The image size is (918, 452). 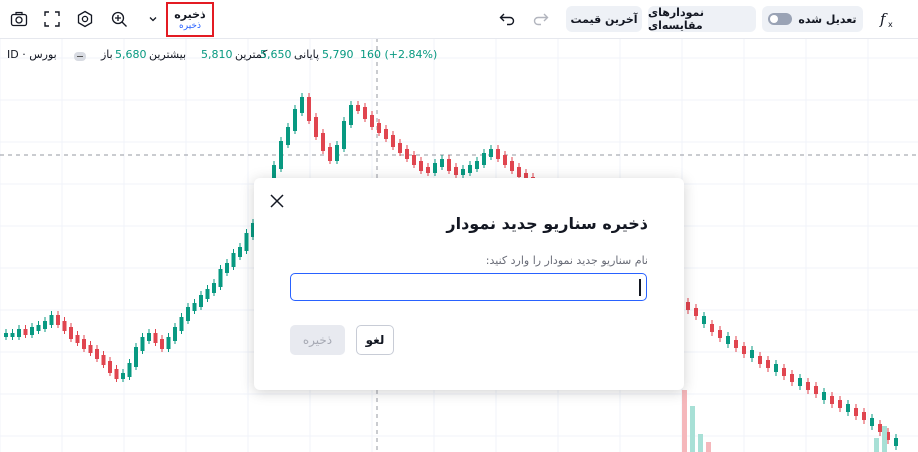 I want to click on dialog-title: ذخیره سناریو جدید نمودار, so click(x=547, y=223).